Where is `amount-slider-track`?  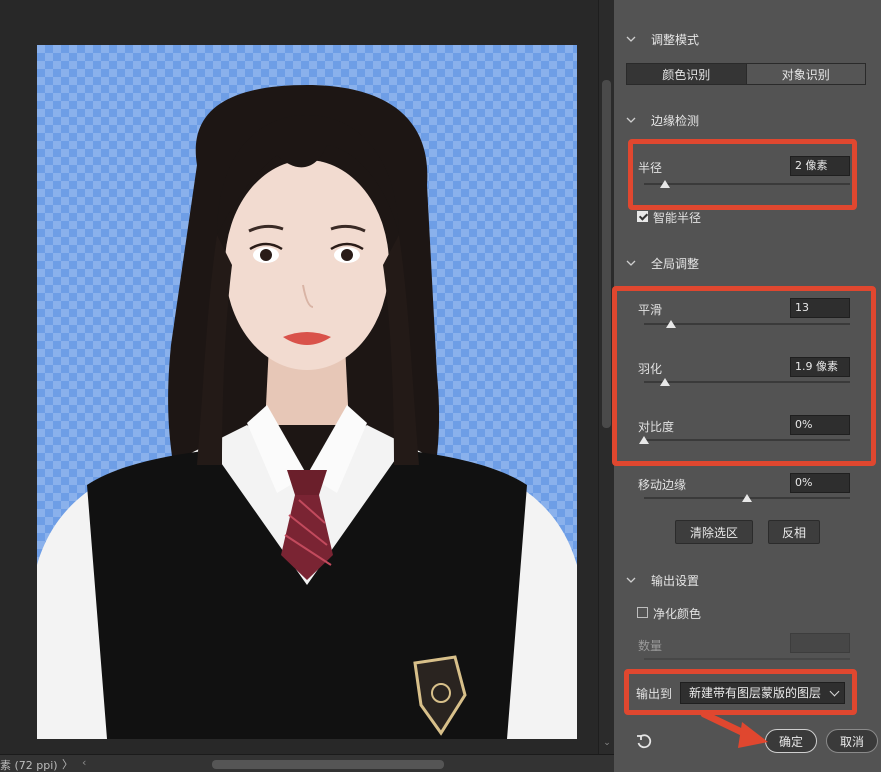
amount-slider-track is located at coordinates (747, 659).